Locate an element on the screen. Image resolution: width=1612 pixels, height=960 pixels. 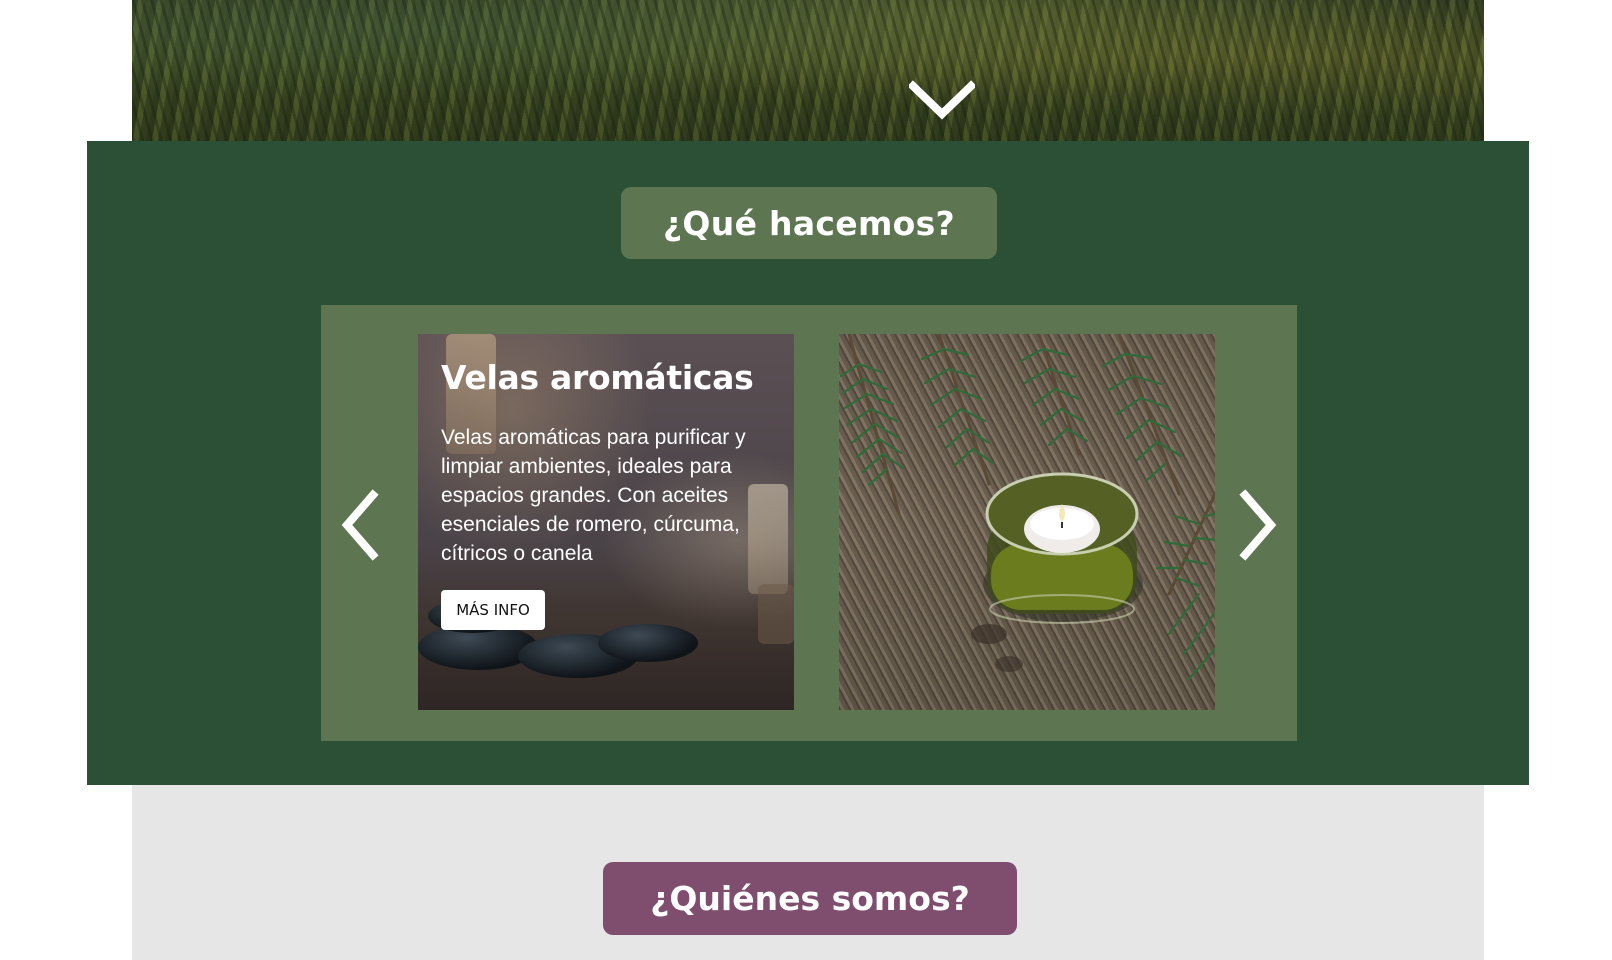
card-title: Velas aromáticas is located at coordinates (597, 377).